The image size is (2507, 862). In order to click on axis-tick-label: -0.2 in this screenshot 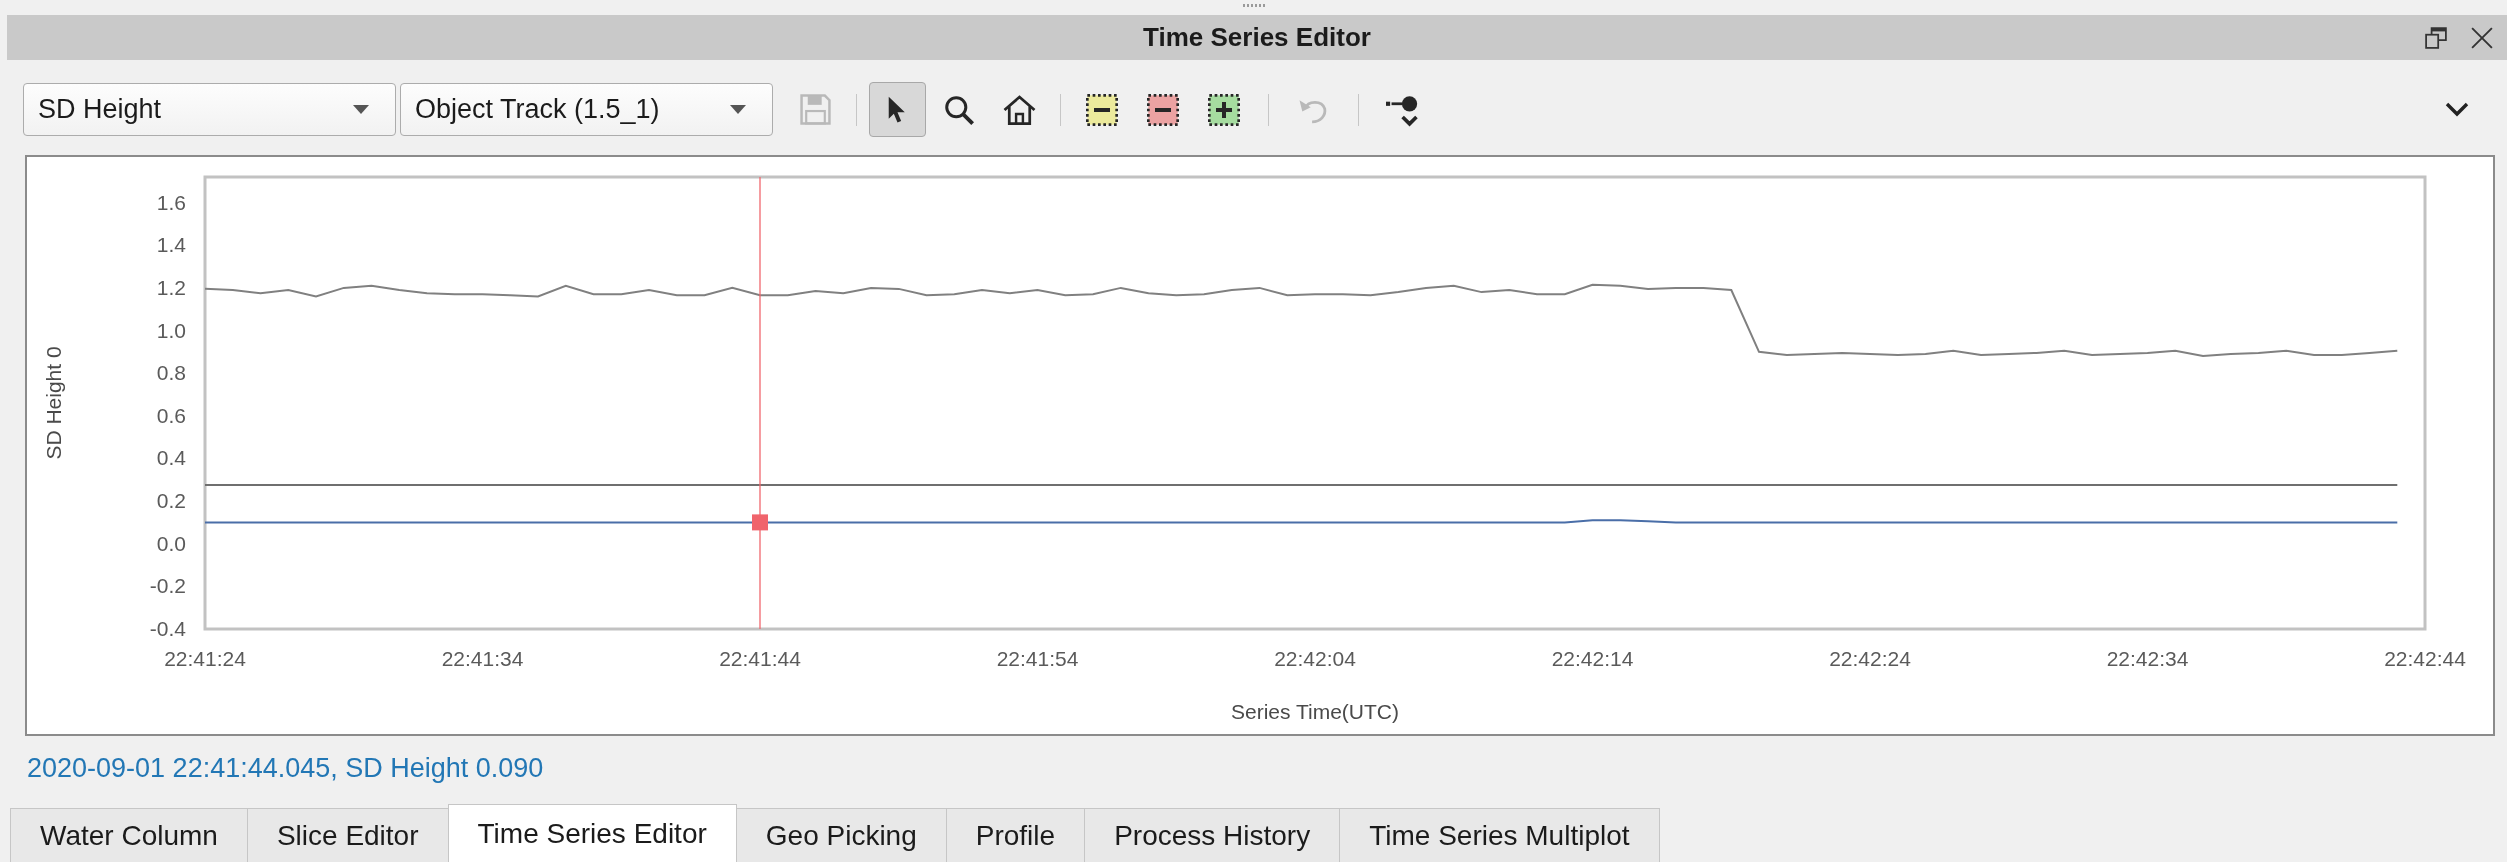, I will do `click(167, 586)`.